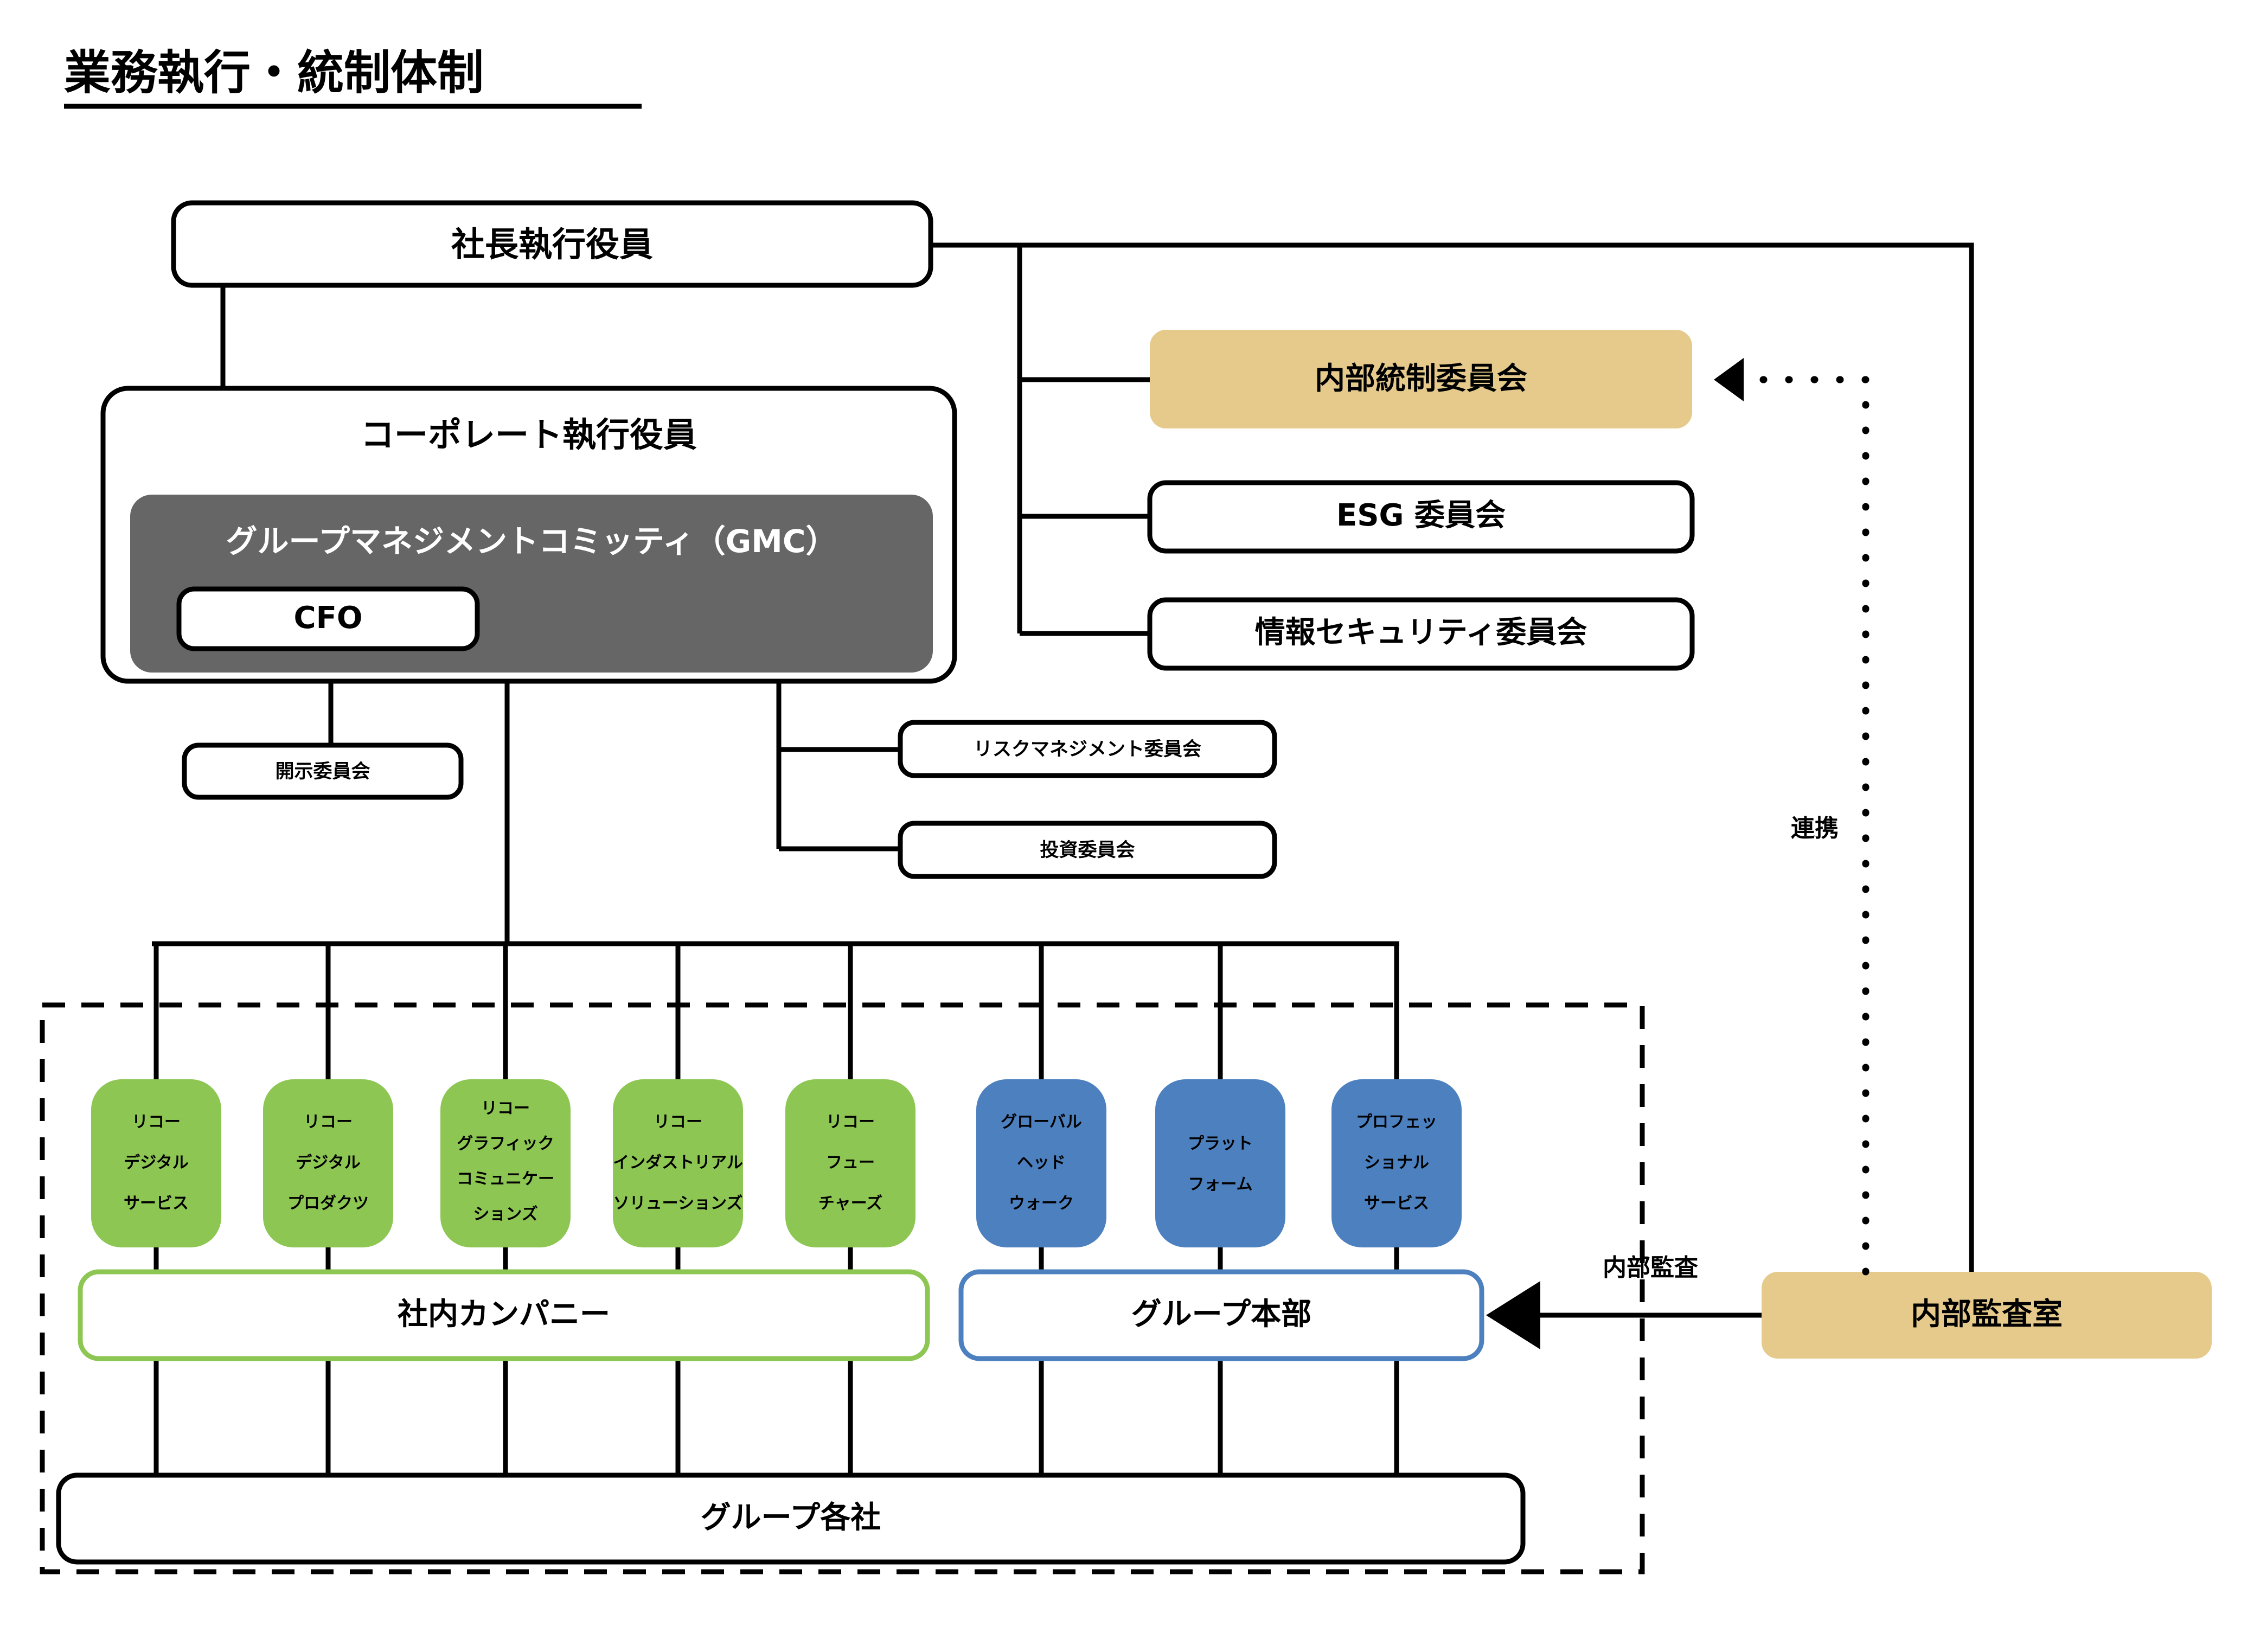 This screenshot has height=1652, width=2260. I want to click on company-unit-1: リコー デジタル プロダクツ, so click(328, 1163).